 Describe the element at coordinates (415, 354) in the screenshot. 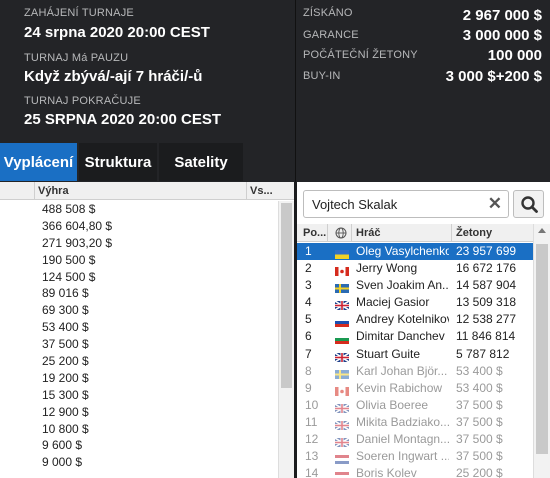

I see `player-row: 7 Stuart Guite 5 787 812` at that location.